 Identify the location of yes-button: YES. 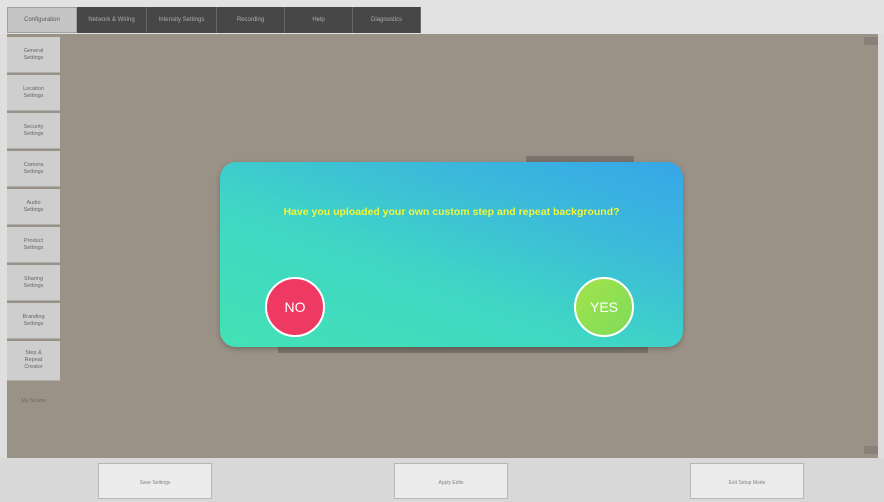
(604, 307).